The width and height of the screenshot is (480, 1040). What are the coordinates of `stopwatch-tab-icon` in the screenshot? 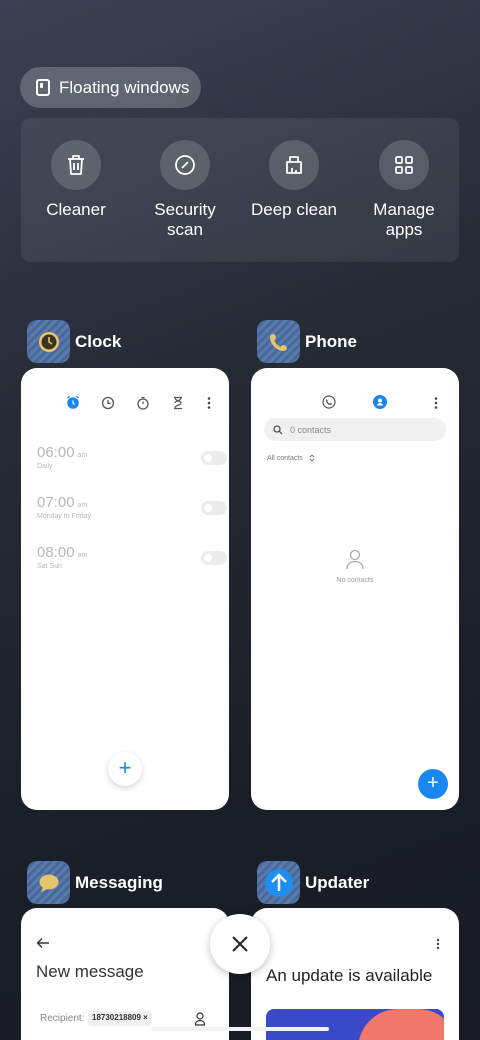 It's located at (143, 403).